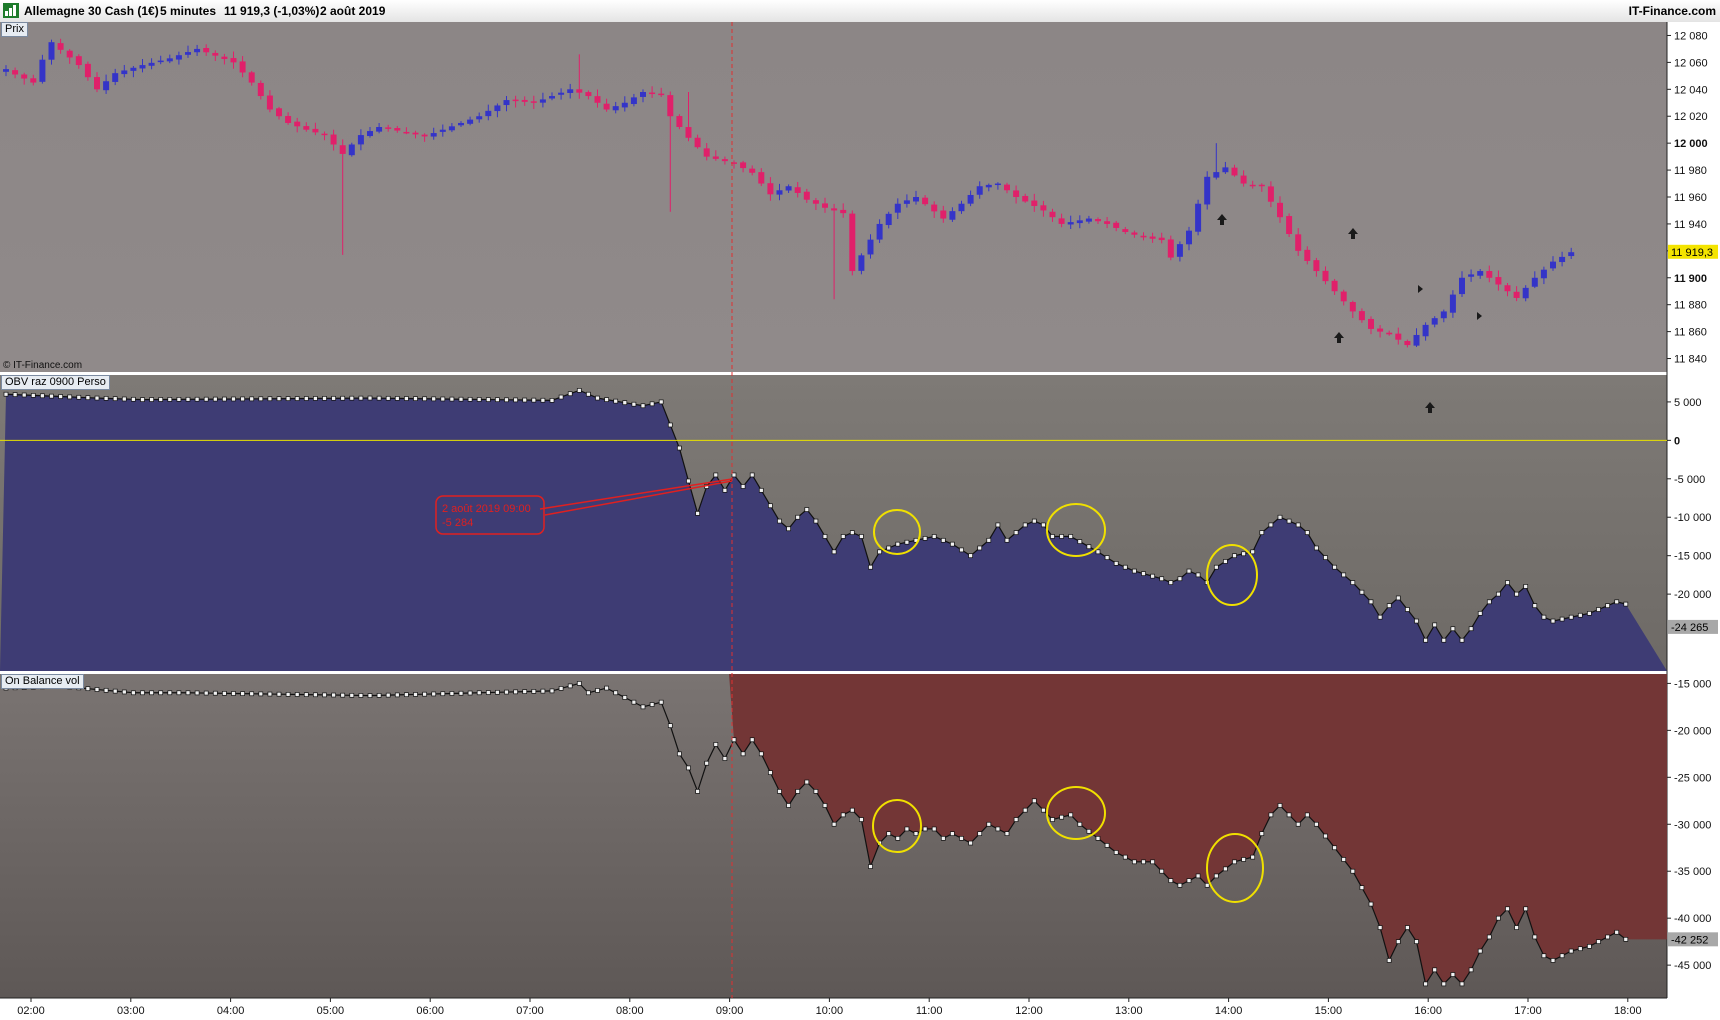 This screenshot has height=1020, width=1720. What do you see at coordinates (331, 1011) in the screenshot?
I see `x-axis-tick-label: 05:00` at bounding box center [331, 1011].